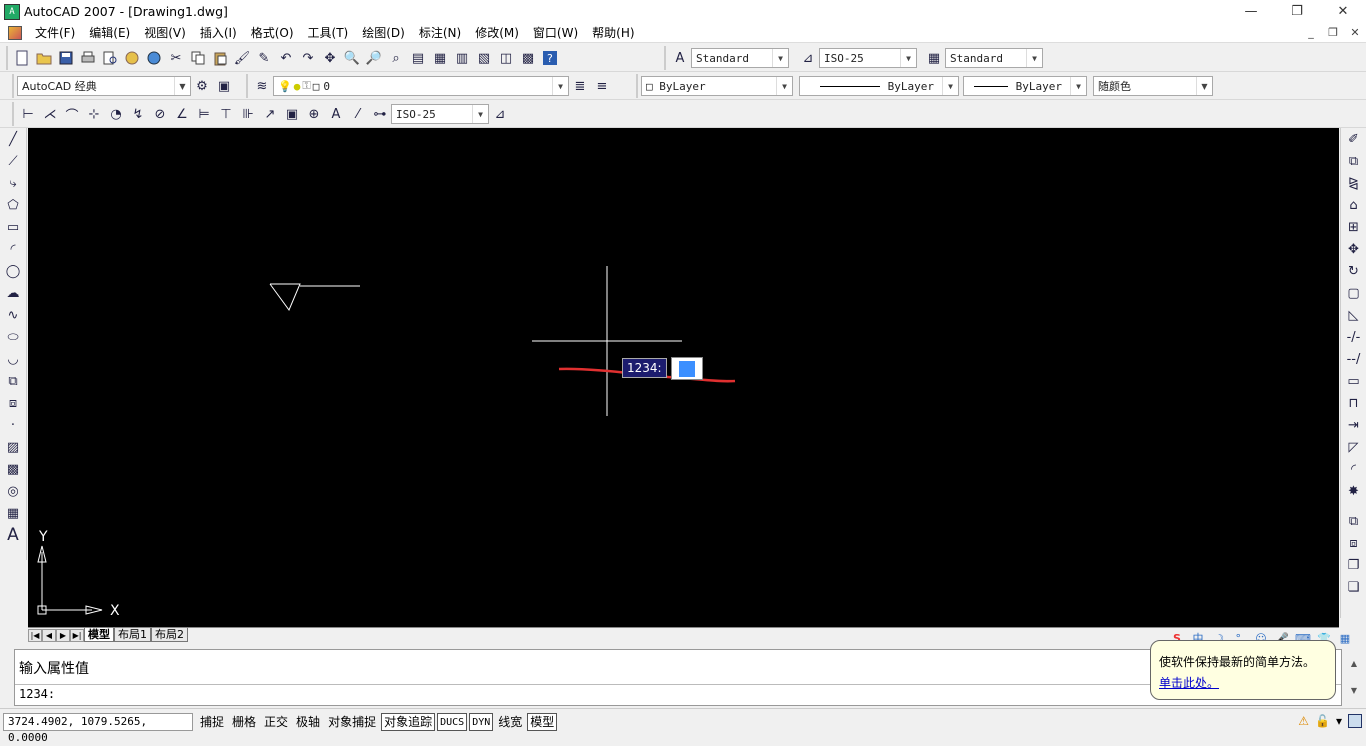  What do you see at coordinates (528, 58) in the screenshot?
I see `calculator-icon: ▩` at bounding box center [528, 58].